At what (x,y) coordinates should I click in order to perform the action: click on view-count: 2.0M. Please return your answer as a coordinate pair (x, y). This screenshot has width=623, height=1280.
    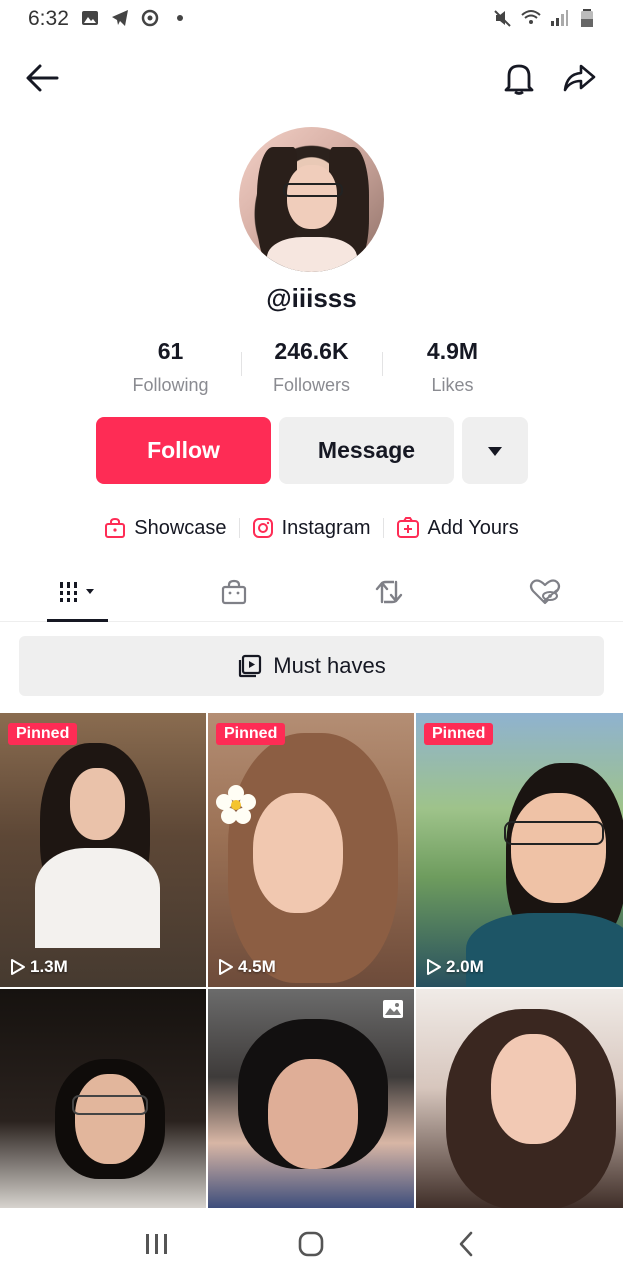
    Looking at the image, I should click on (455, 967).